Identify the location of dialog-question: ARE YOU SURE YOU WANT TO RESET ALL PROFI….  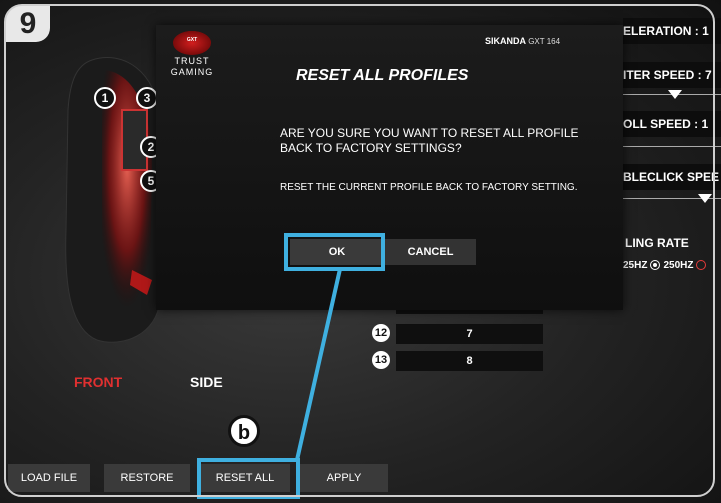
(429, 140).